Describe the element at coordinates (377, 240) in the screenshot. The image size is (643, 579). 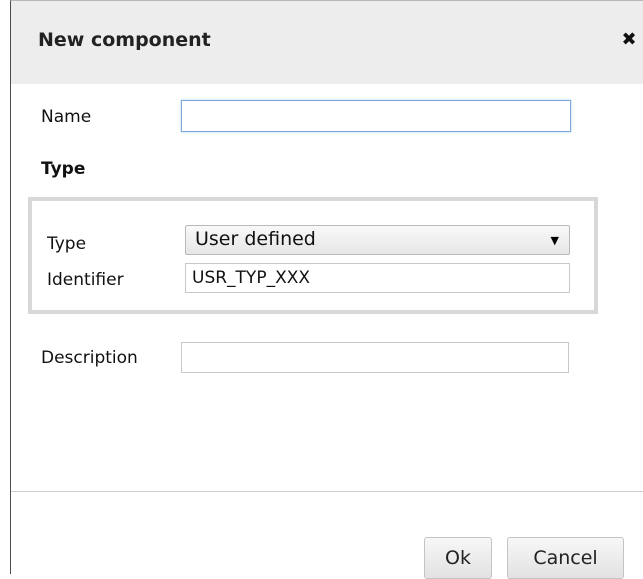
I see `type-select: User defined ▼` at that location.